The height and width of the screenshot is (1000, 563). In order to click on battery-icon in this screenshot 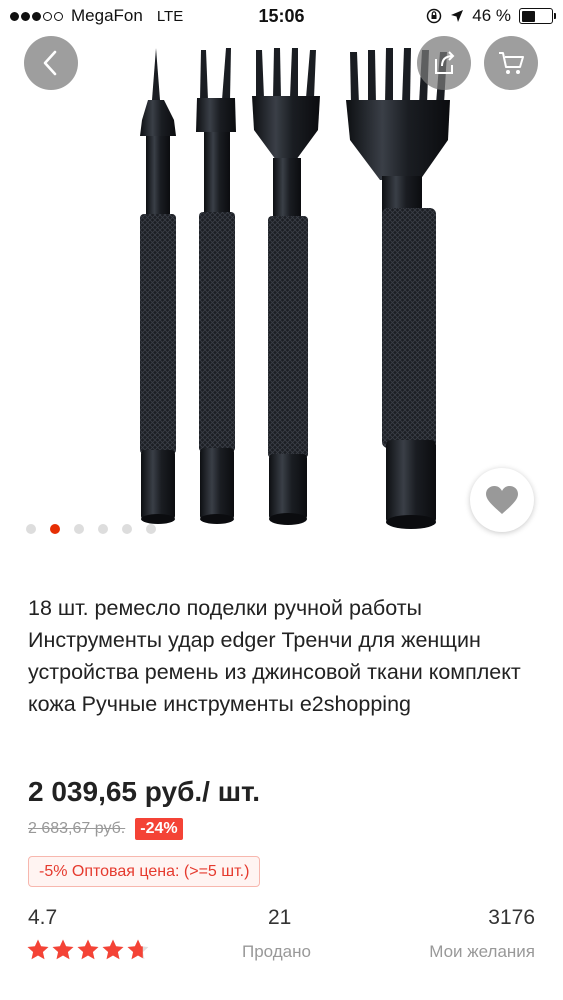, I will do `click(537, 16)`.